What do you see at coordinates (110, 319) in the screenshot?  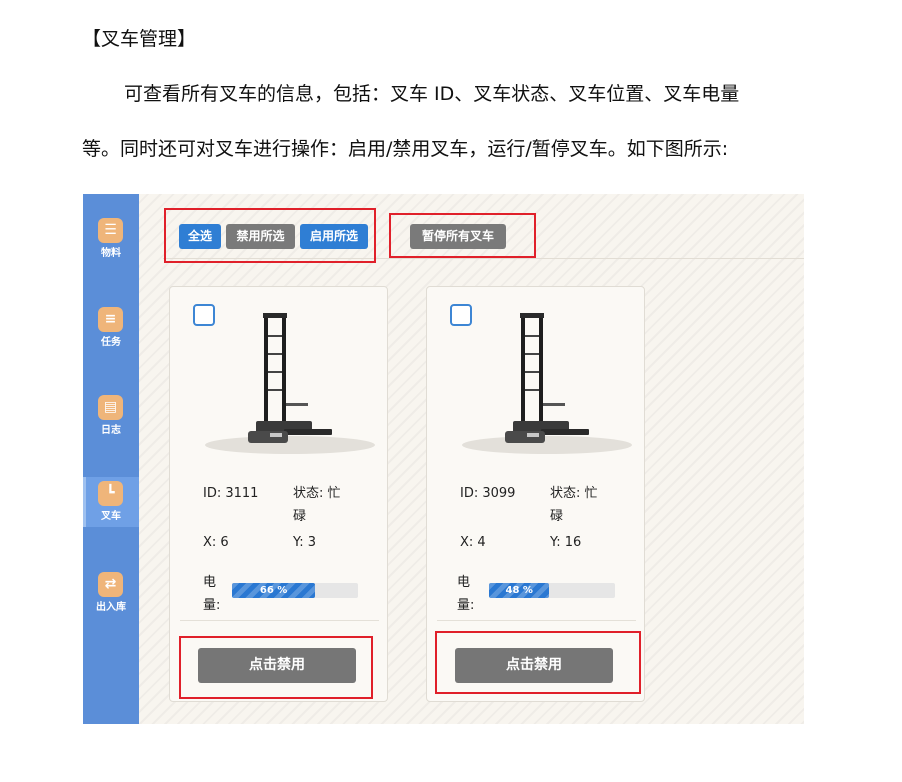 I see `tasks-icon: ≡` at bounding box center [110, 319].